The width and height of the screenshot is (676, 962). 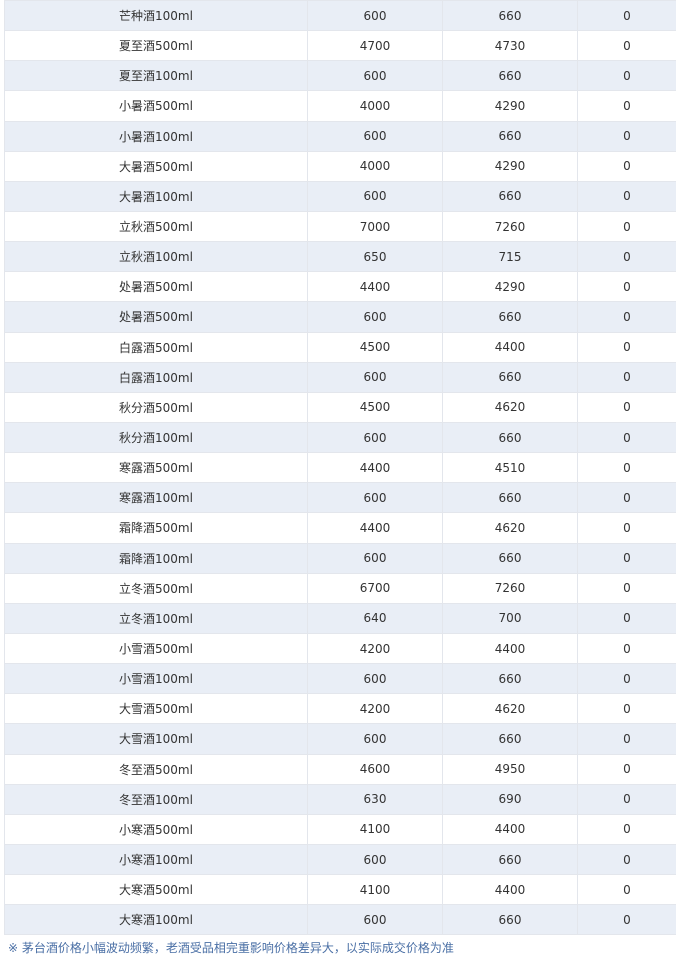 What do you see at coordinates (374, 769) in the screenshot?
I see `price-cell-1: 4600` at bounding box center [374, 769].